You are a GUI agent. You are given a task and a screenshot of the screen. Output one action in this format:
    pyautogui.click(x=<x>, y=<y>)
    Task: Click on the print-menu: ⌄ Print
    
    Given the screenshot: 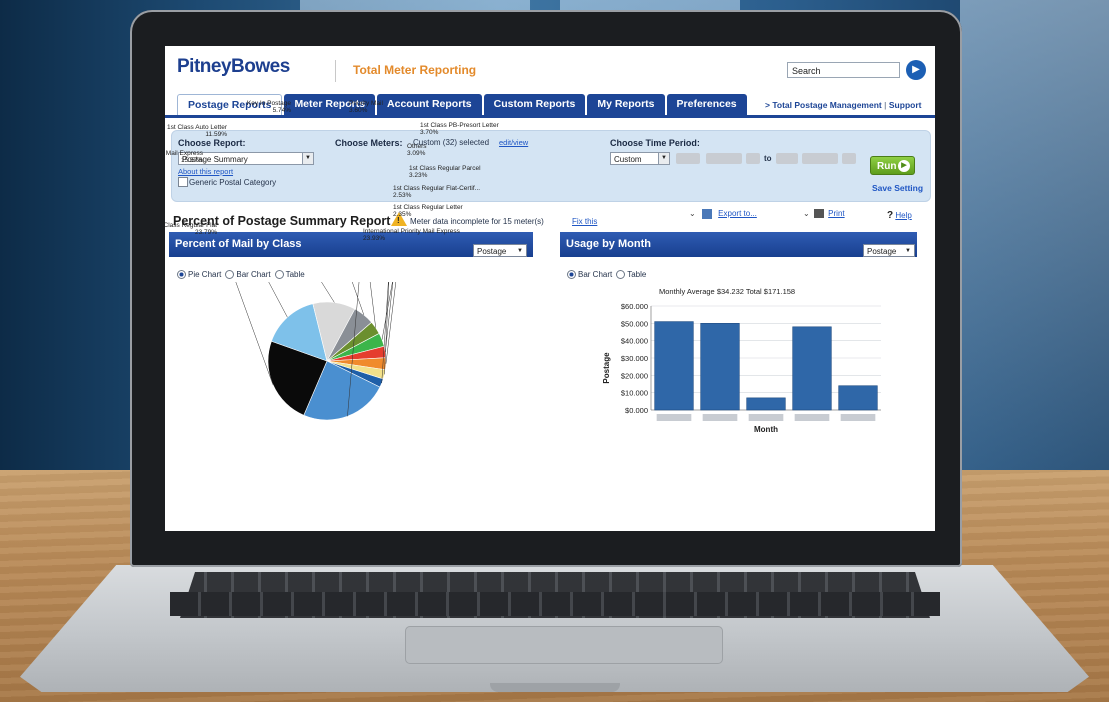 What is the action you would take?
    pyautogui.click(x=824, y=214)
    